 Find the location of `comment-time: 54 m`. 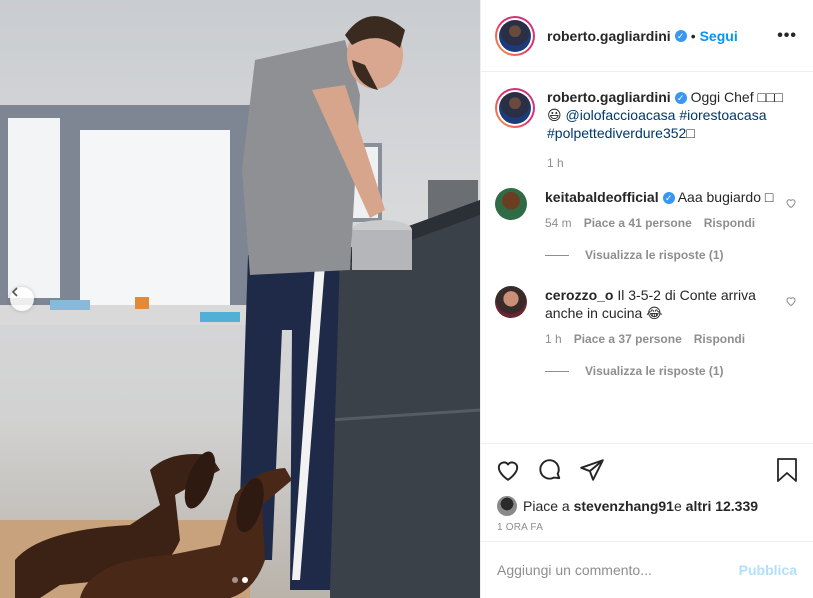

comment-time: 54 m is located at coordinates (558, 223).